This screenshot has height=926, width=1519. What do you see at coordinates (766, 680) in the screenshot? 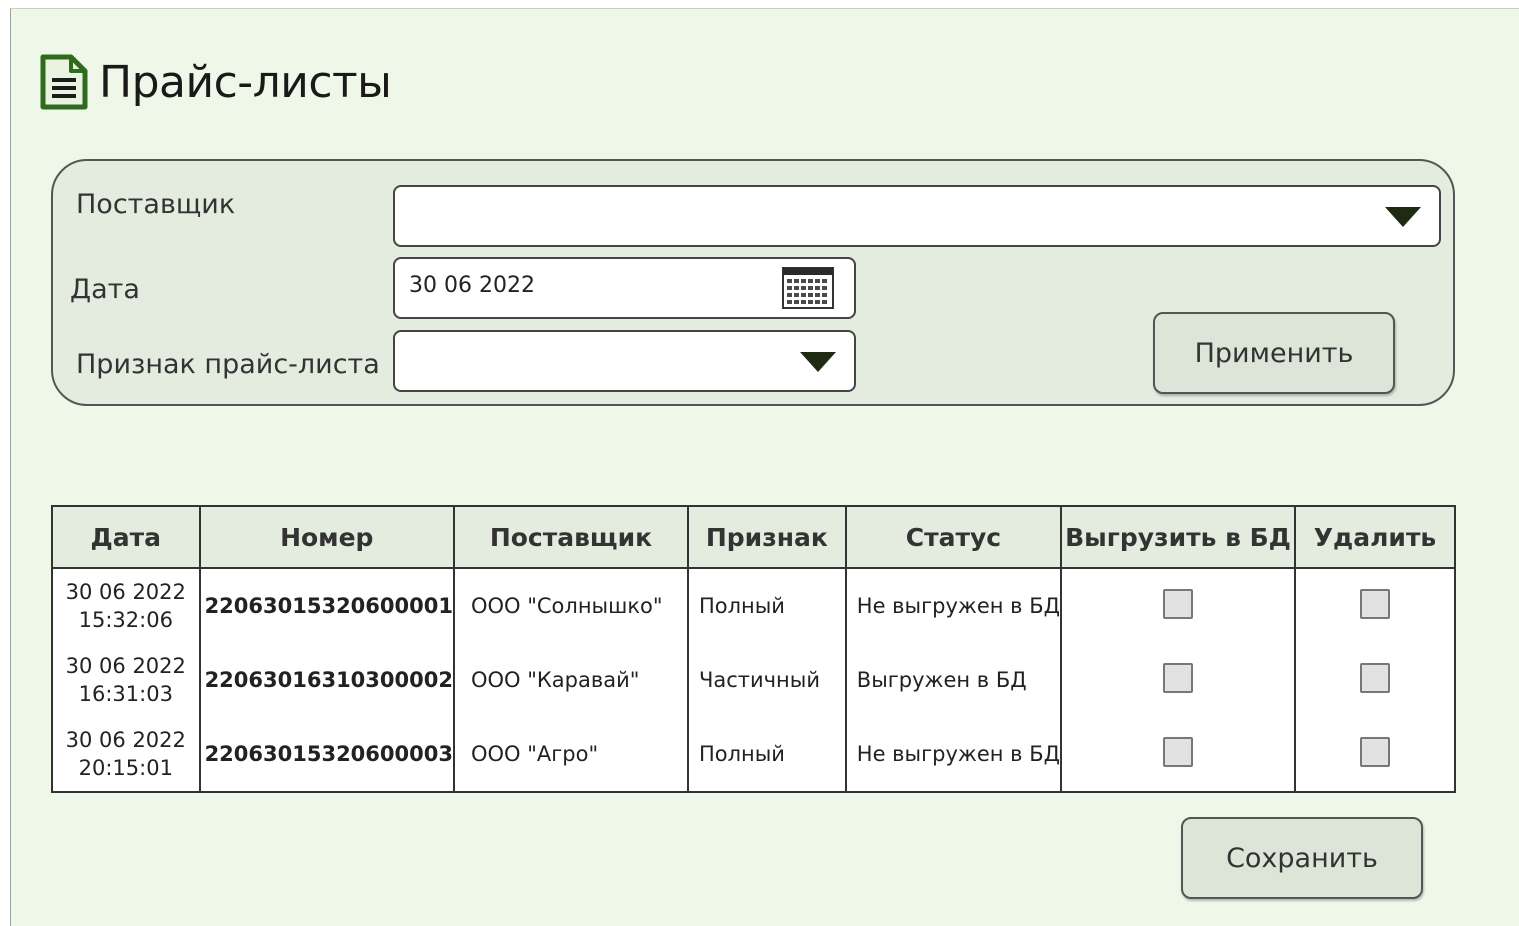
I see `row-type: Частичный` at bounding box center [766, 680].